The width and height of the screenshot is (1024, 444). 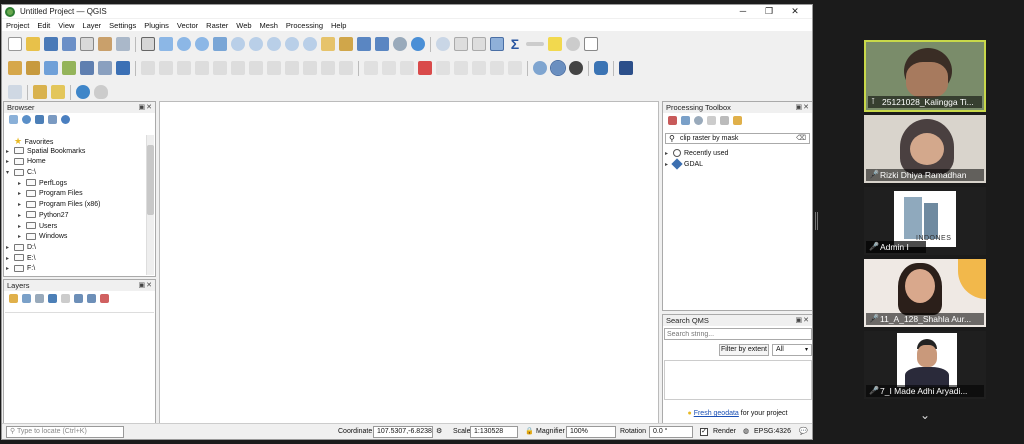 What do you see at coordinates (400, 44) in the screenshot?
I see `temporal-controller-icon` at bounding box center [400, 44].